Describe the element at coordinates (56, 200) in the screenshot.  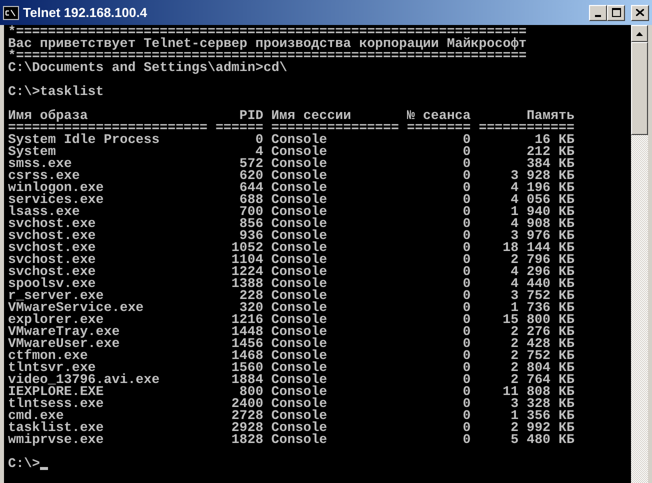
I see `table-cell-text: services.exe` at that location.